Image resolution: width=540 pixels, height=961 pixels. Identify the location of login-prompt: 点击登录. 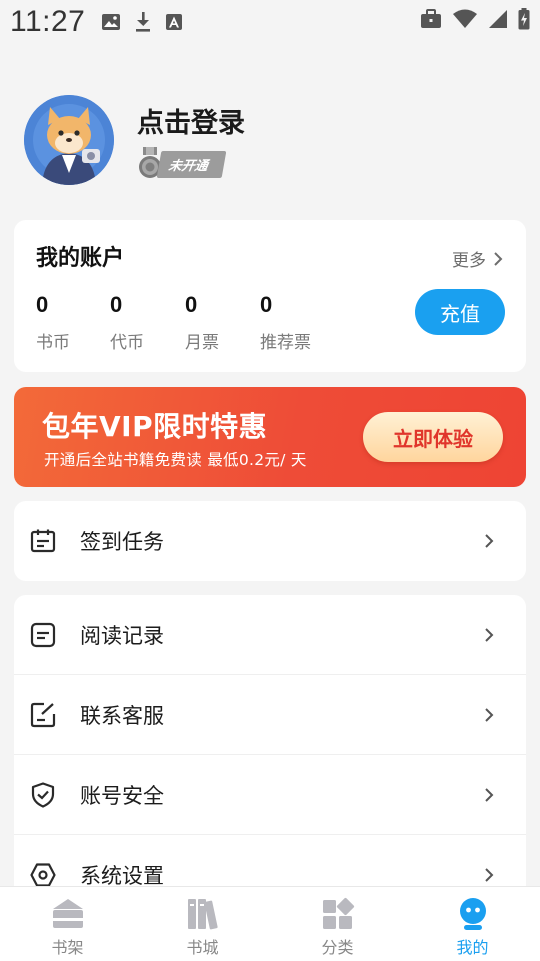
(191, 120).